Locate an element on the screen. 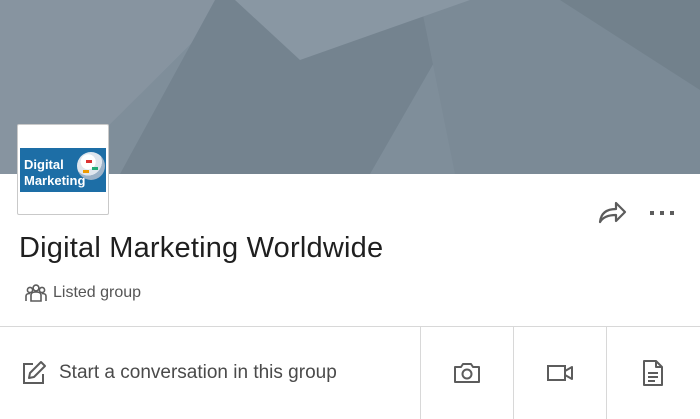 Image resolution: width=700 pixels, height=419 pixels. group-logo: Digital Marketing is located at coordinates (63, 169).